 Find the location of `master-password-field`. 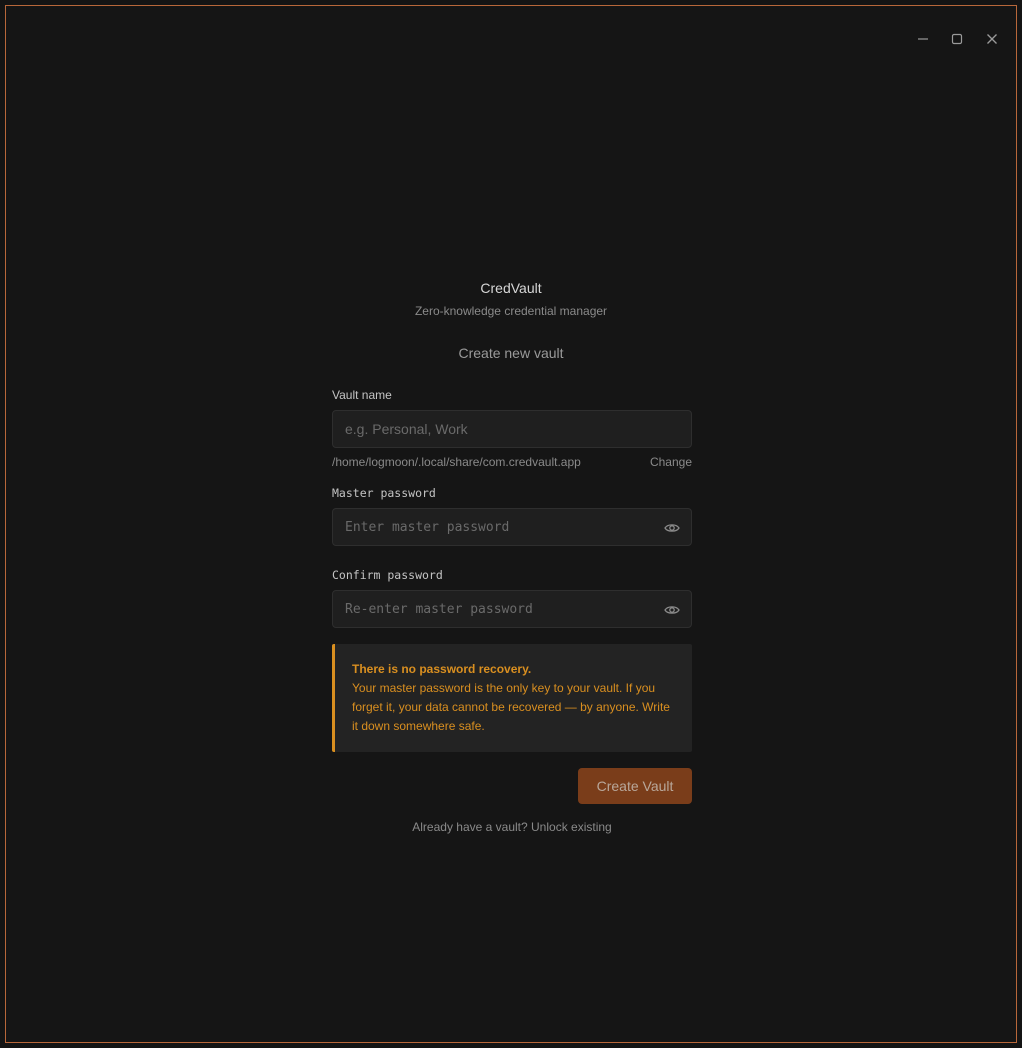

master-password-field is located at coordinates (512, 527).